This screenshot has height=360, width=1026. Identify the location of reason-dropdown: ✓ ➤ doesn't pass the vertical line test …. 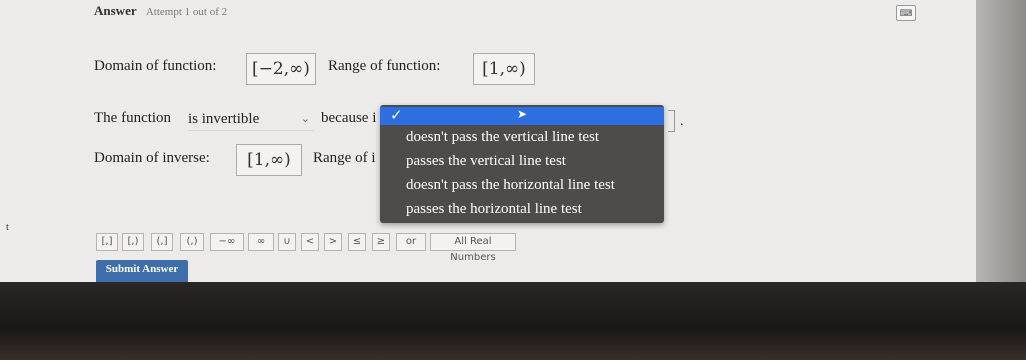
(522, 164).